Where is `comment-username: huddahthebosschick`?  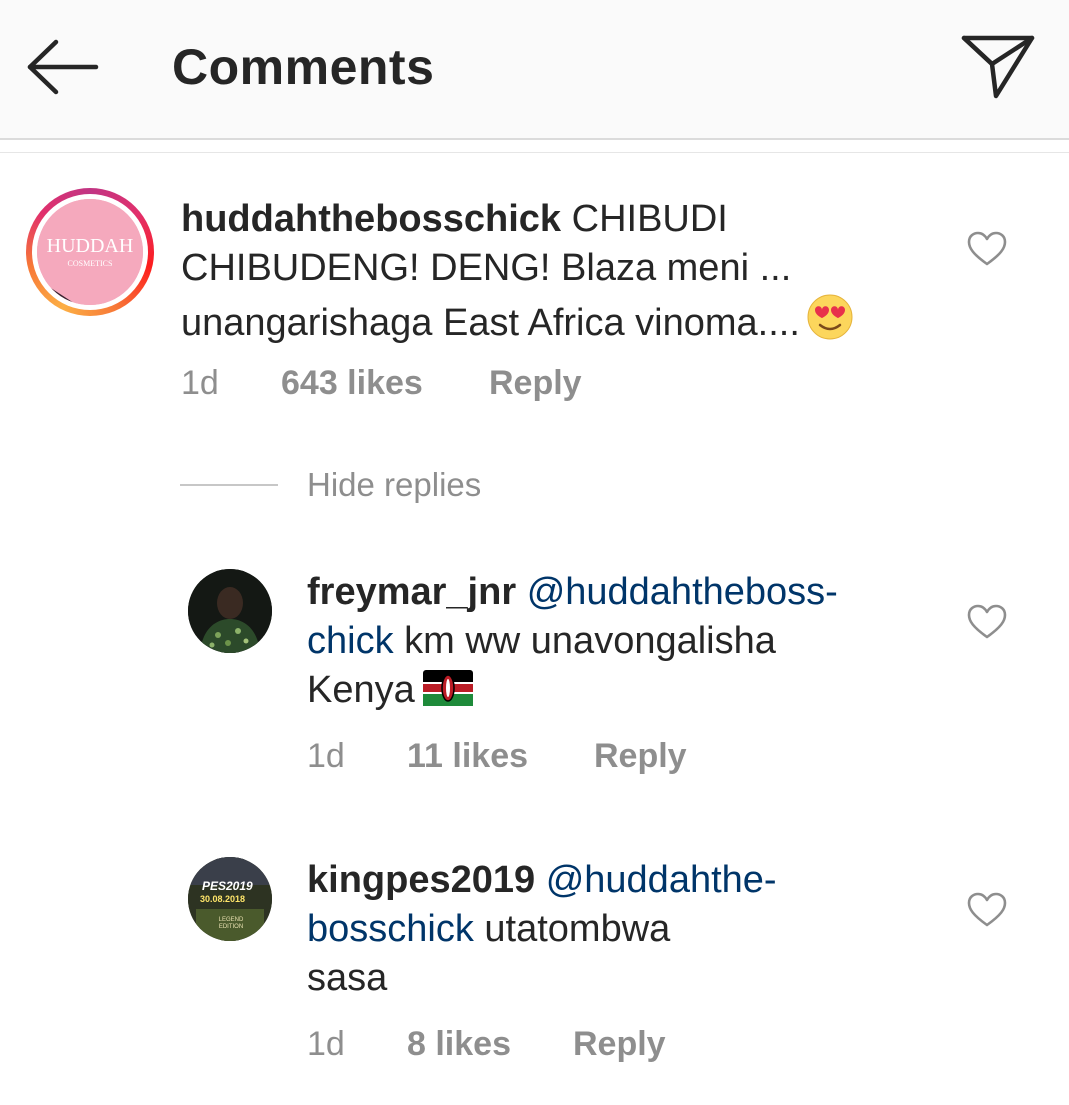 comment-username: huddahthebosschick is located at coordinates (371, 219).